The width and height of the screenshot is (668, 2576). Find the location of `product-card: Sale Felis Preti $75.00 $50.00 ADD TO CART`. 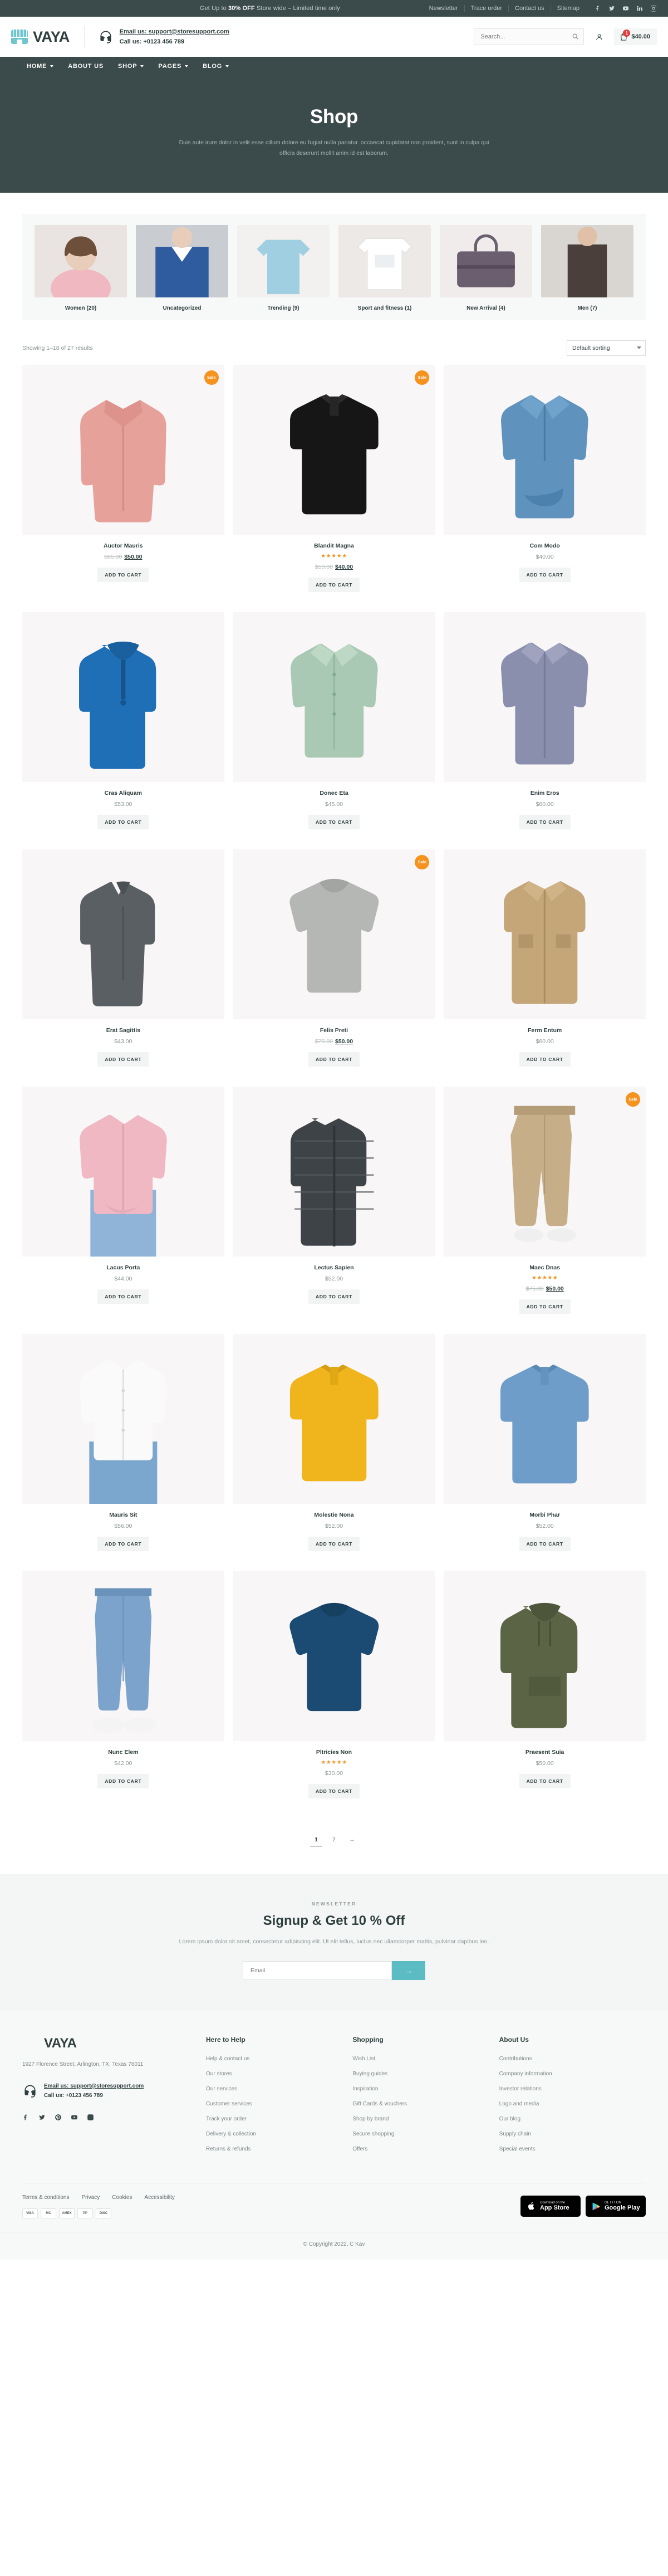

product-card: Sale Felis Preti $75.00 $50.00 ADD TO CART is located at coordinates (334, 964).